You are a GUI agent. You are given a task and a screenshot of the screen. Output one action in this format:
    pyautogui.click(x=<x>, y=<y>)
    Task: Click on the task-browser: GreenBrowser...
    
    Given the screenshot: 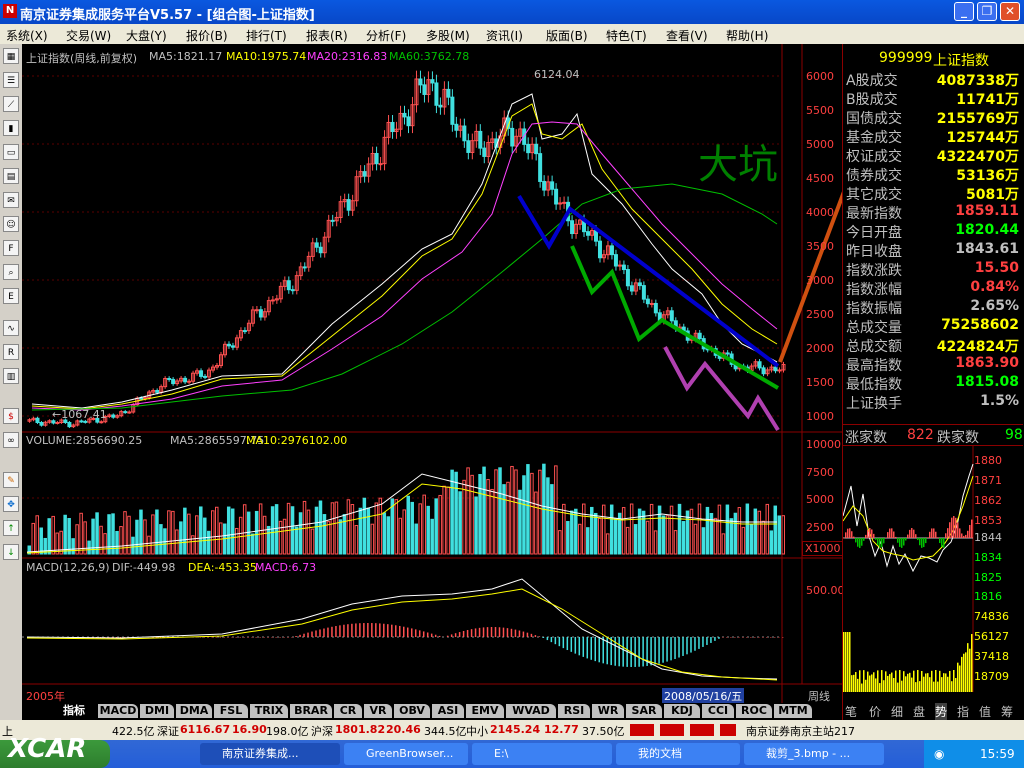 What is the action you would take?
    pyautogui.click(x=406, y=754)
    